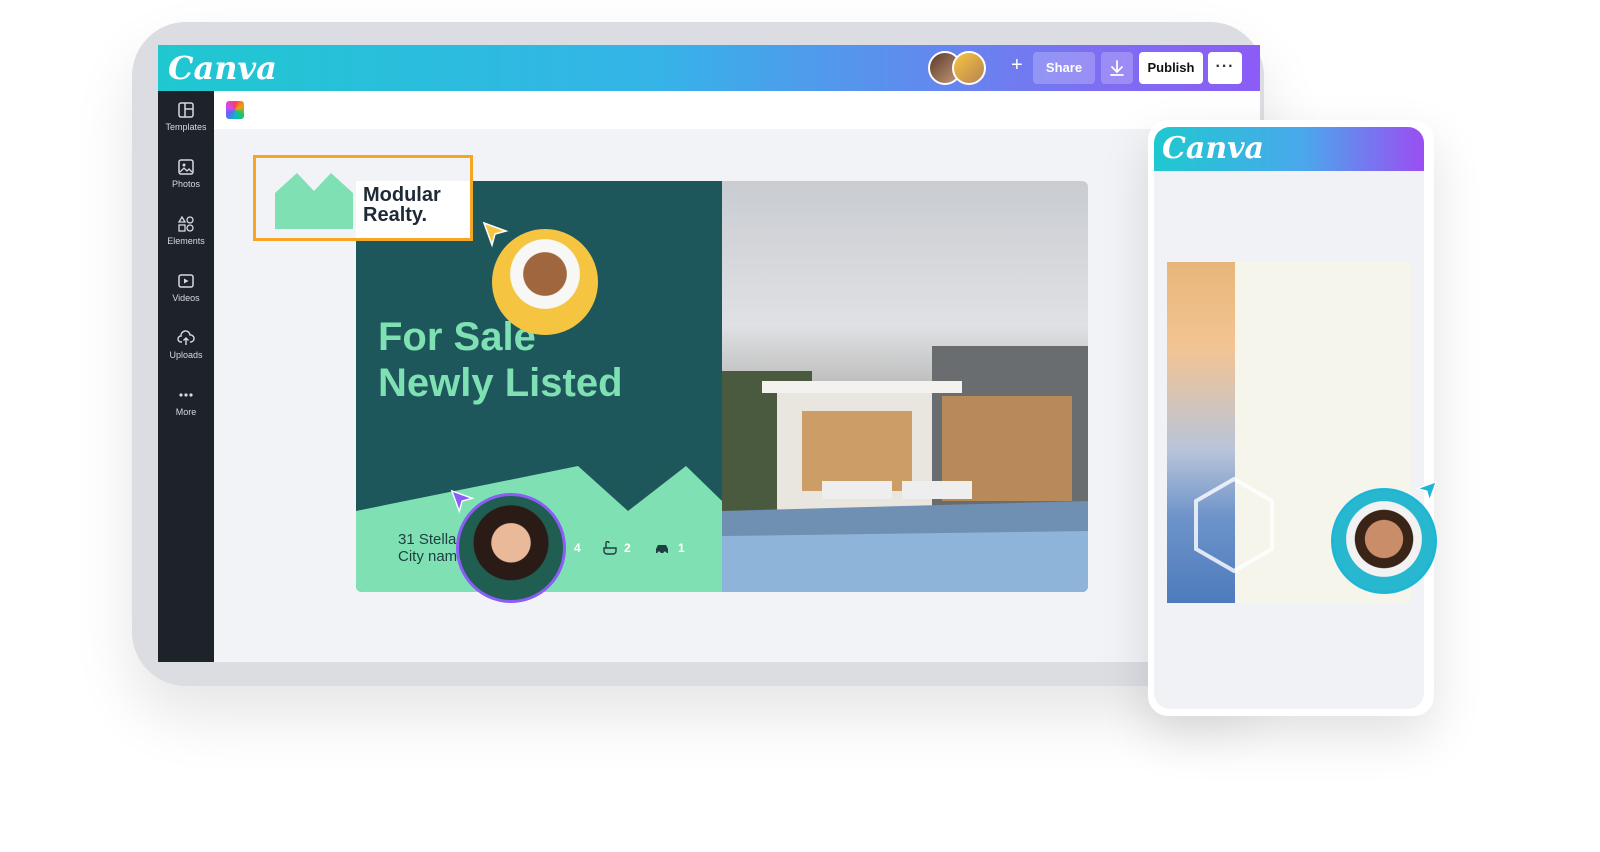 The width and height of the screenshot is (1600, 852). I want to click on cars-count: 1, so click(681, 548).